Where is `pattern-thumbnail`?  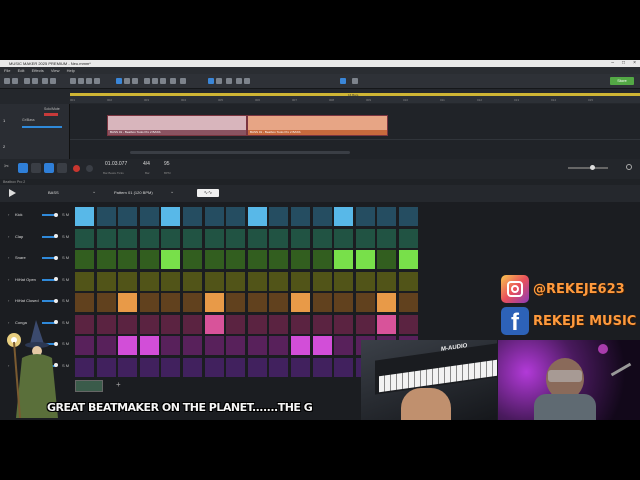 pattern-thumbnail is located at coordinates (89, 386).